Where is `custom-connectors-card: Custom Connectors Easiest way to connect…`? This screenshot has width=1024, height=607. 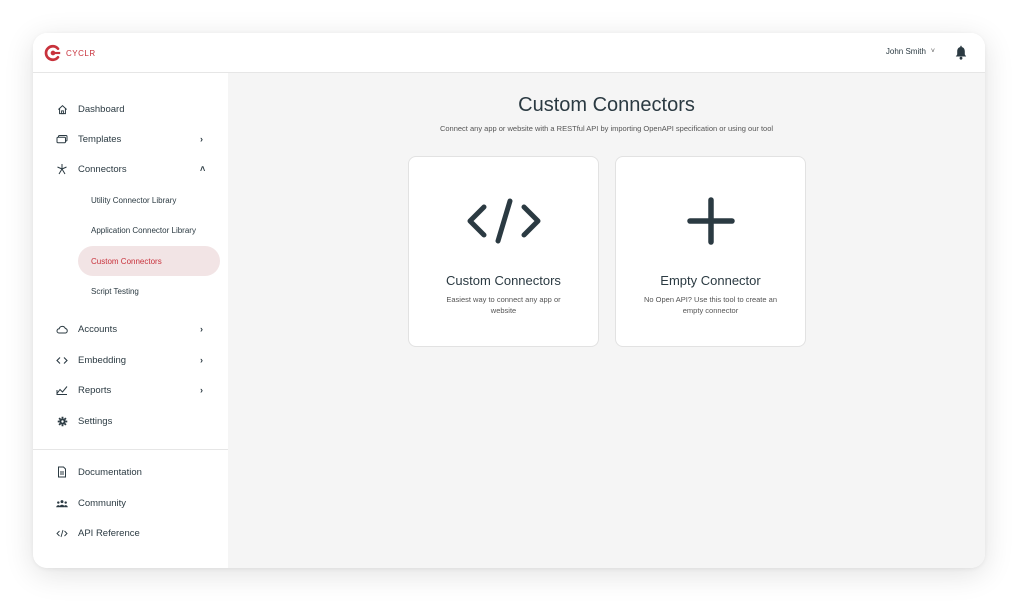
custom-connectors-card: Custom Connectors Easiest way to connect… is located at coordinates (503, 251).